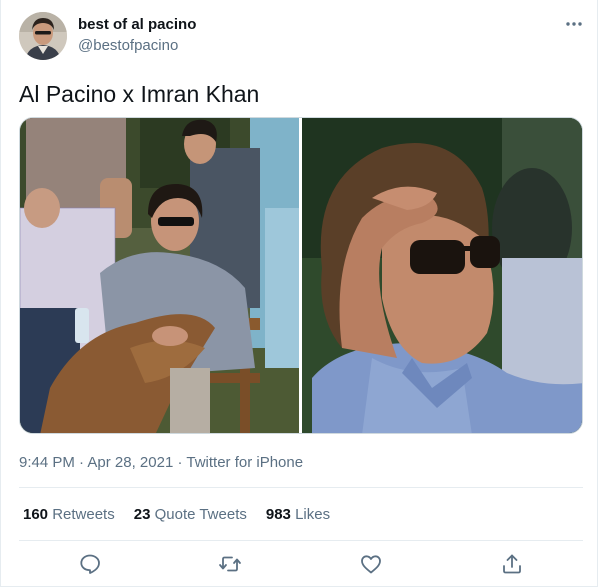 The height and width of the screenshot is (588, 598). I want to click on reply-button, so click(91, 565).